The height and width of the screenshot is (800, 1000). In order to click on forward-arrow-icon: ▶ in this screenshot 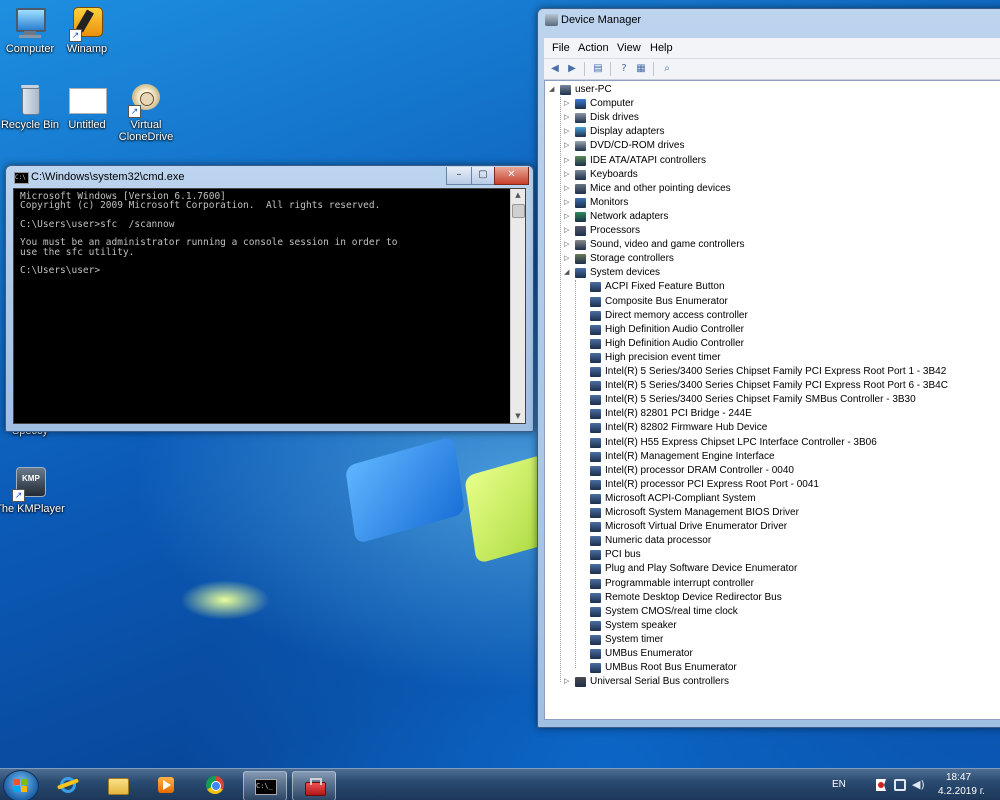, I will do `click(572, 68)`.